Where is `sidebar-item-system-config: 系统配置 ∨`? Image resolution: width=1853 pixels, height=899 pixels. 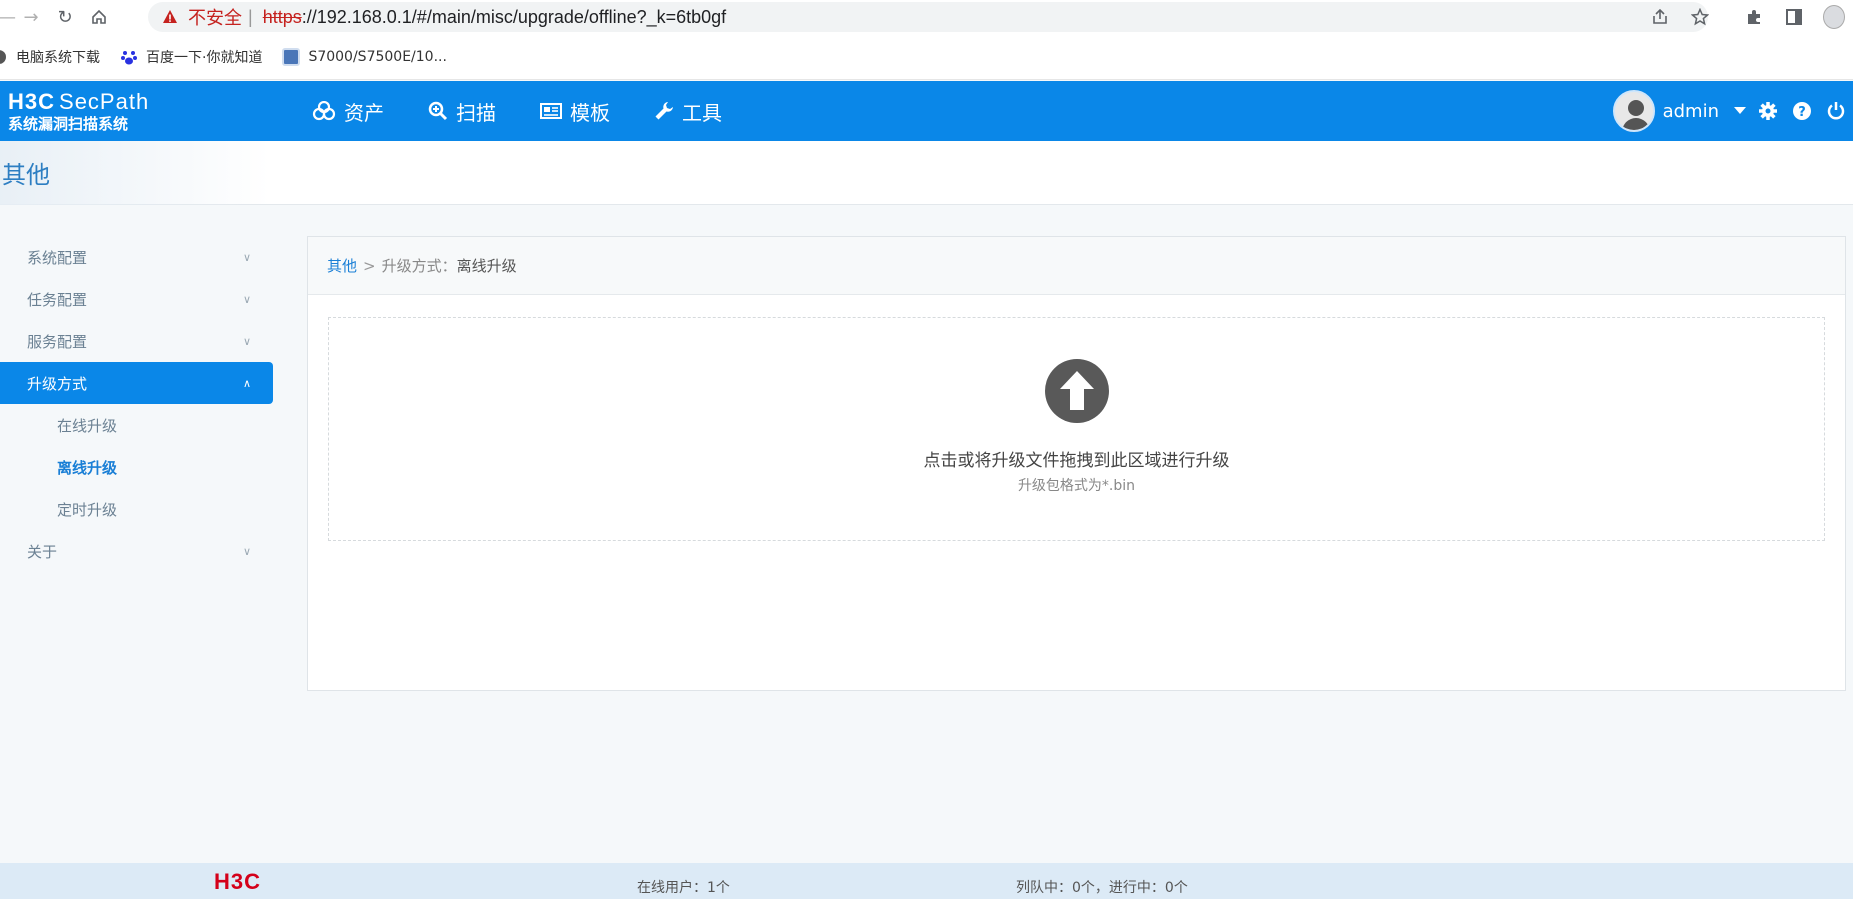
sidebar-item-system-config: 系统配置 ∨ is located at coordinates (136, 257).